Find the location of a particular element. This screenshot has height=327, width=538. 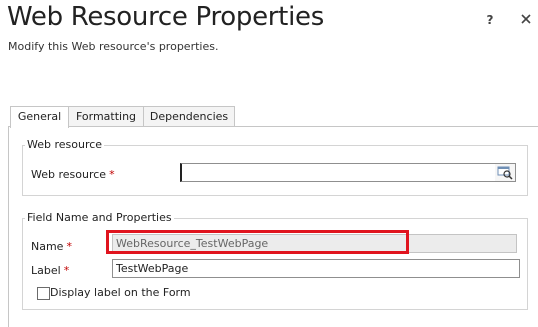

name-field-label: Name * is located at coordinates (51, 246).